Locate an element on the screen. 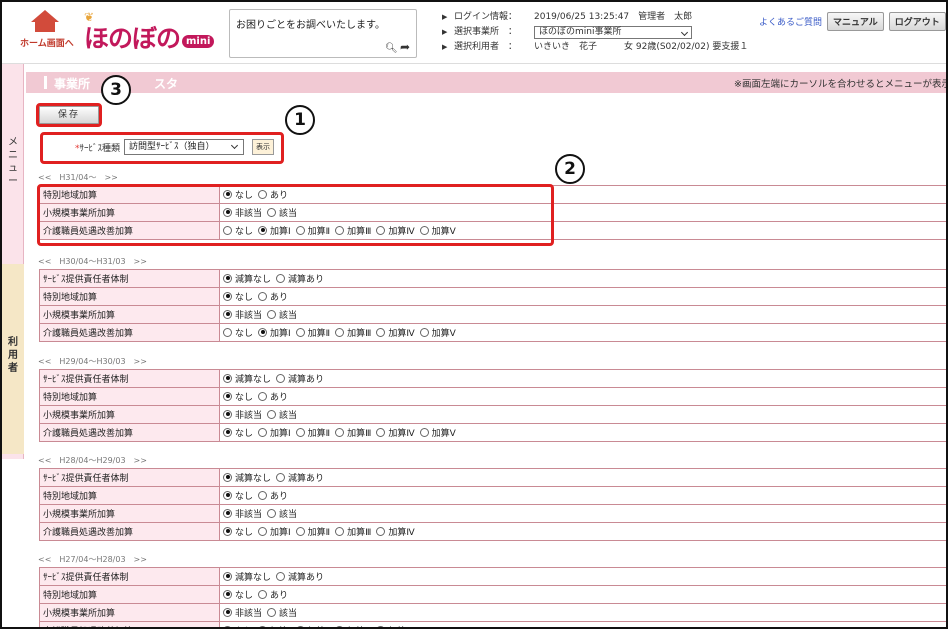 This screenshot has height=629, width=948. office-select: ほのぼのmini事業所 is located at coordinates (613, 32).